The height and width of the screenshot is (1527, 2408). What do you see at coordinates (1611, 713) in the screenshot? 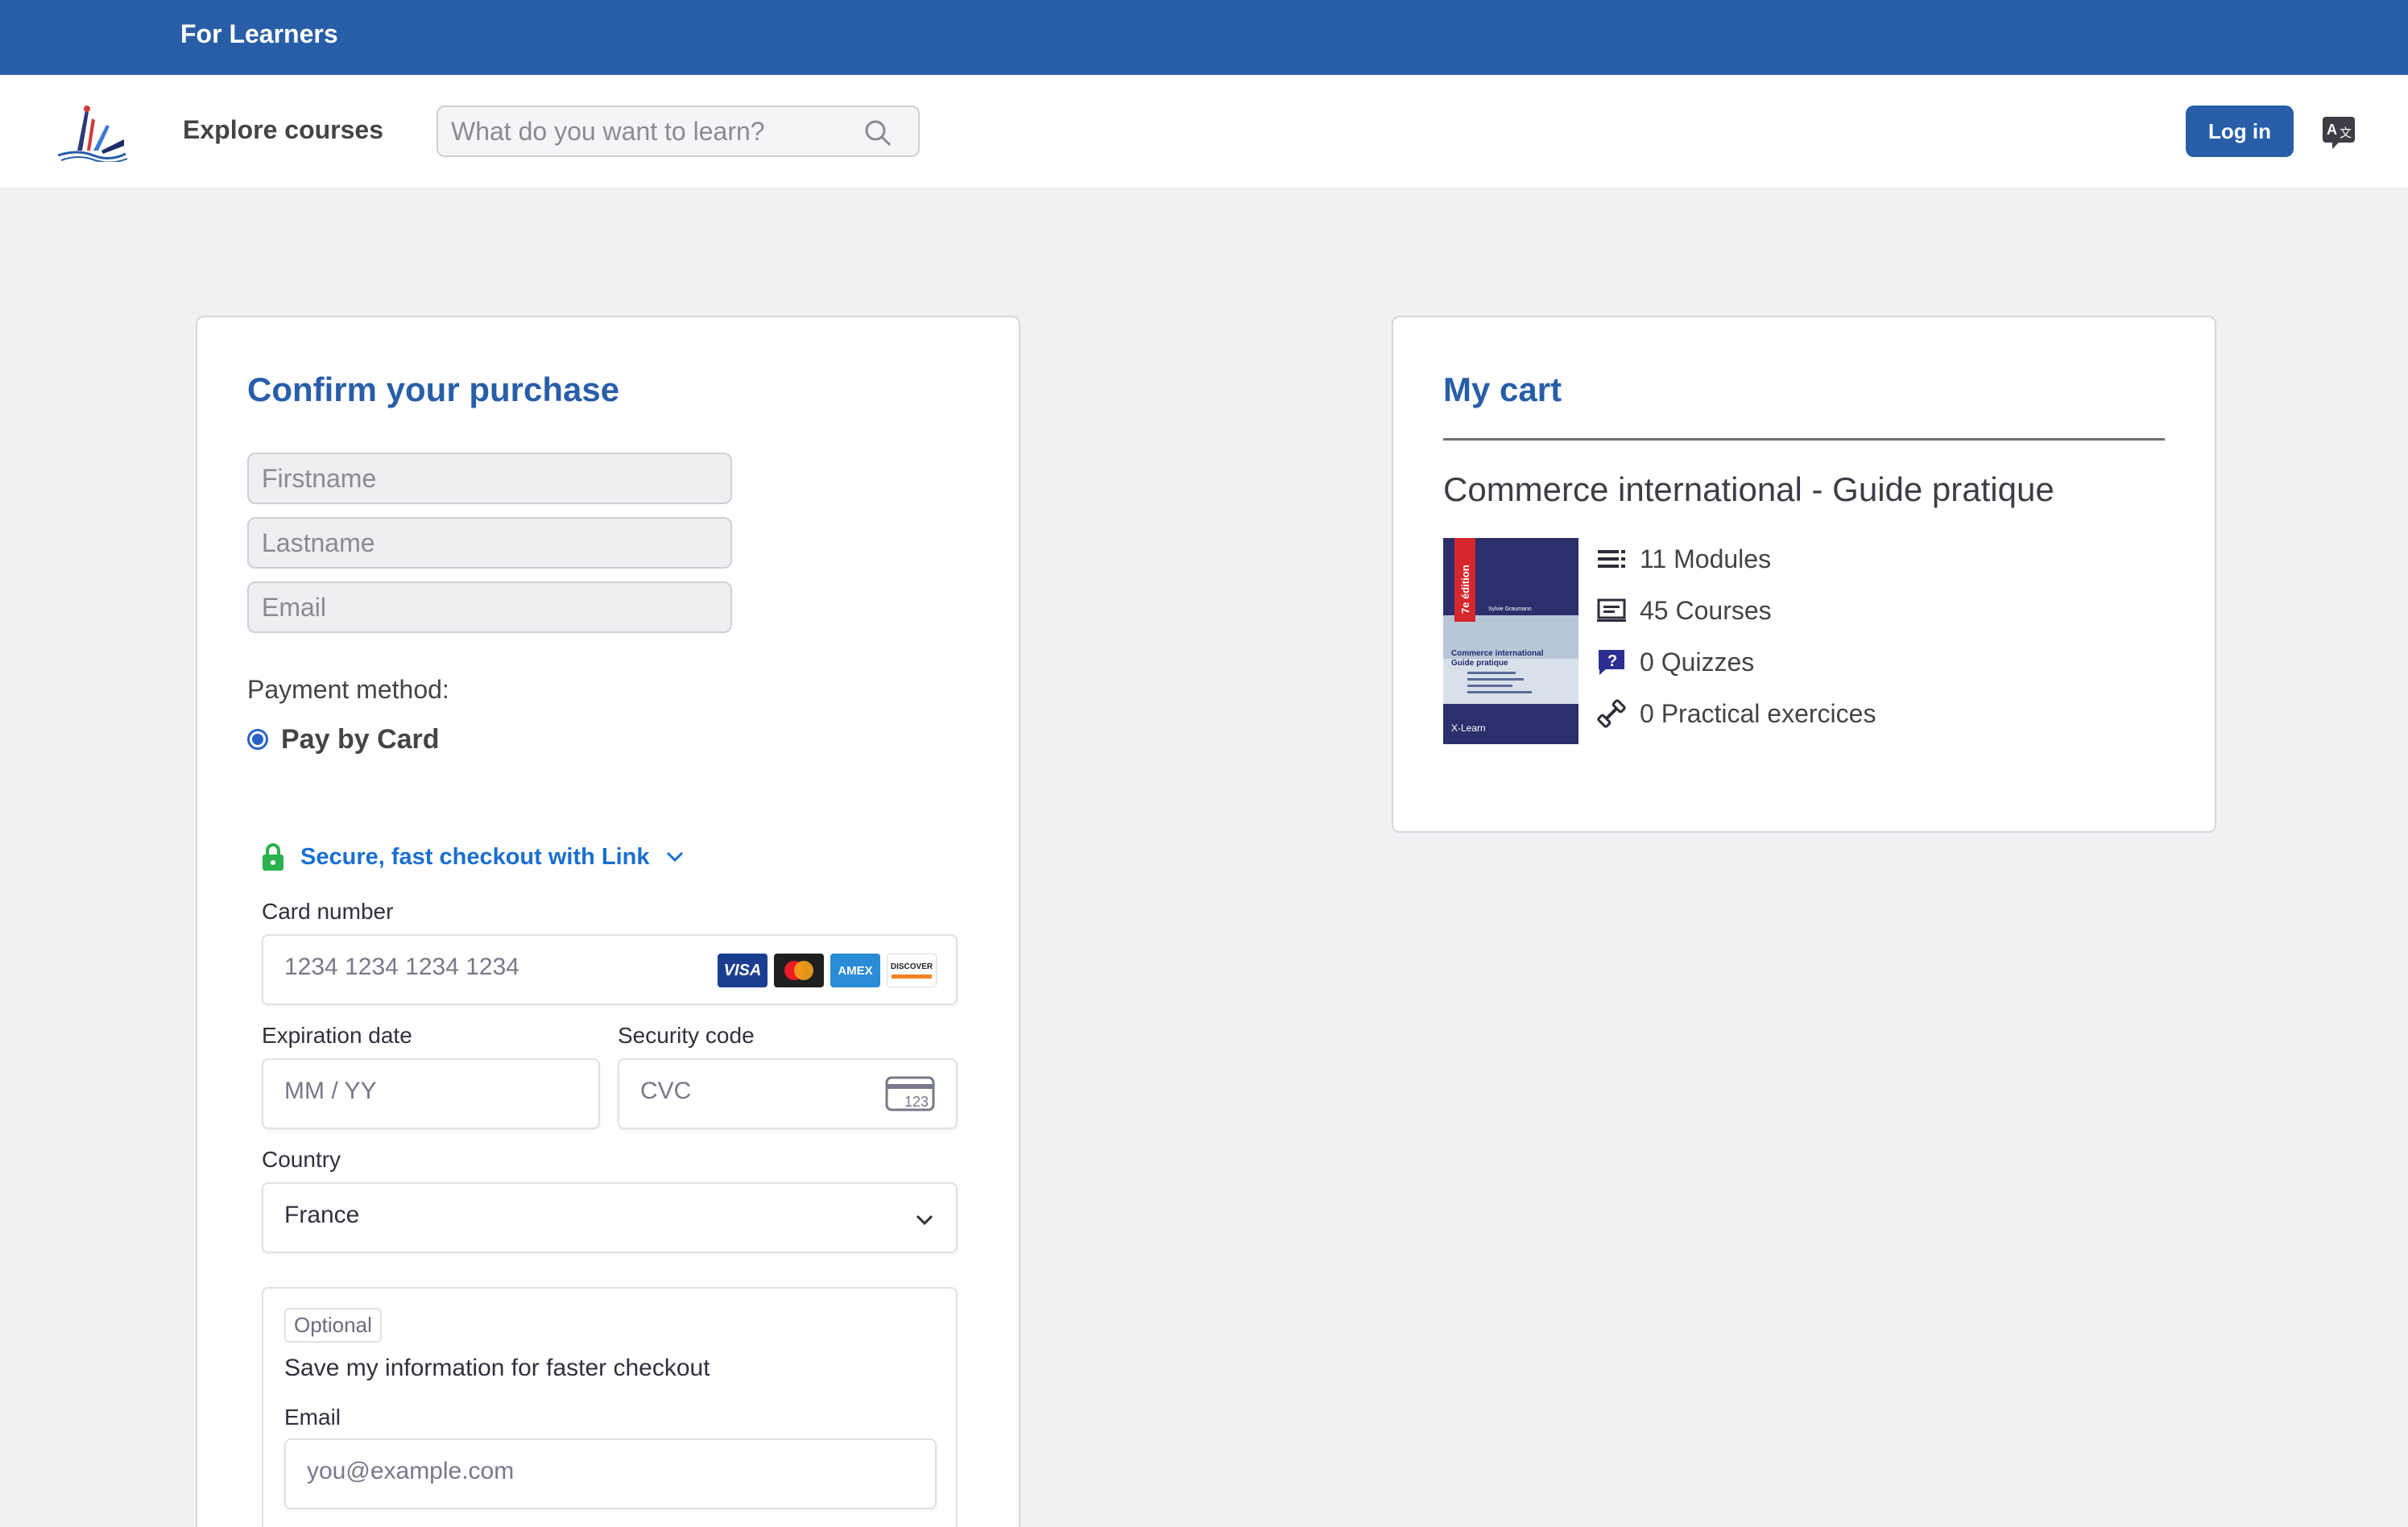
I see `dumbbell-icon` at bounding box center [1611, 713].